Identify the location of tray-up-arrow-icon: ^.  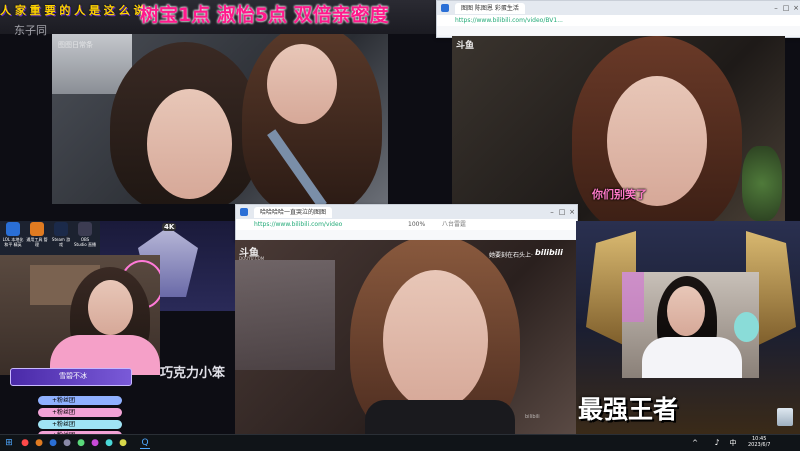
(695, 443).